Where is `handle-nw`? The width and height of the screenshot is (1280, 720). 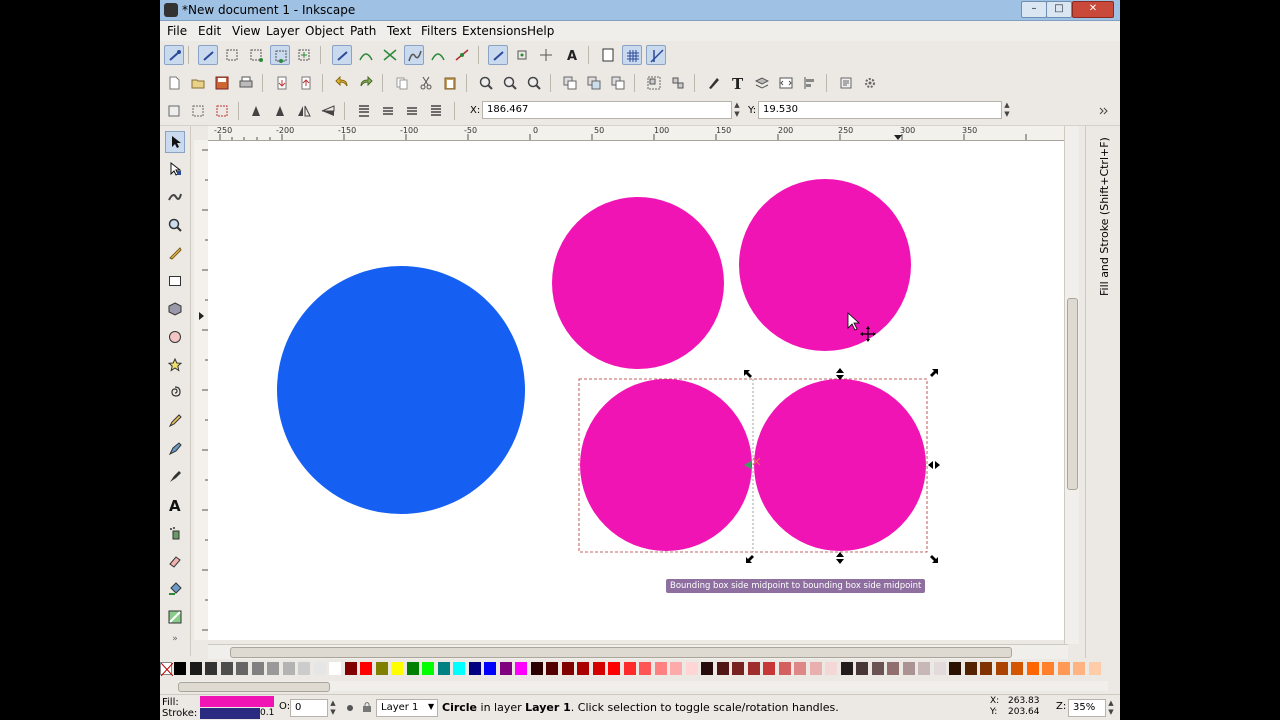
handle-nw is located at coordinates (748, 374).